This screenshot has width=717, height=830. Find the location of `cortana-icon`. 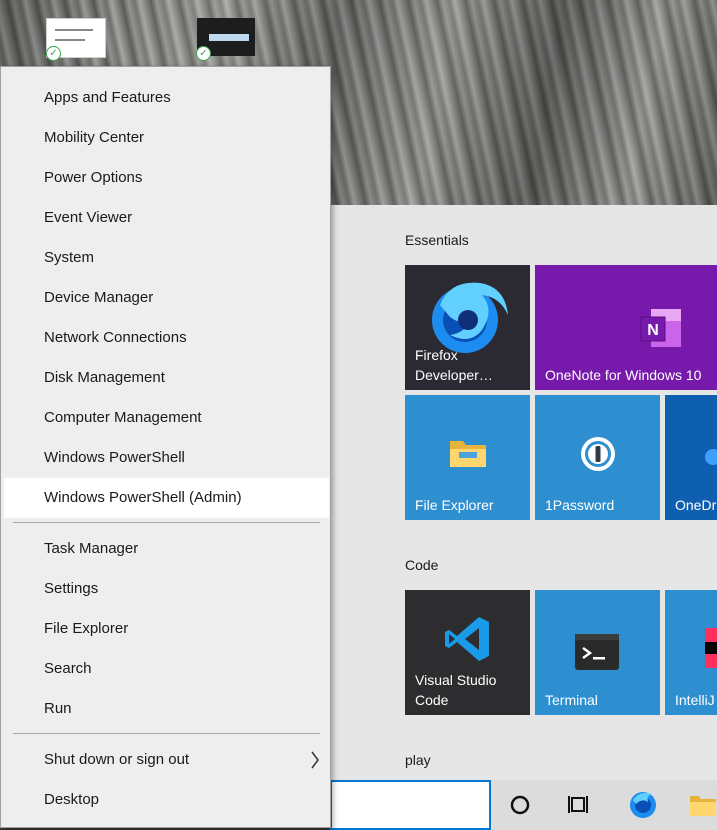

cortana-icon is located at coordinates (520, 805).